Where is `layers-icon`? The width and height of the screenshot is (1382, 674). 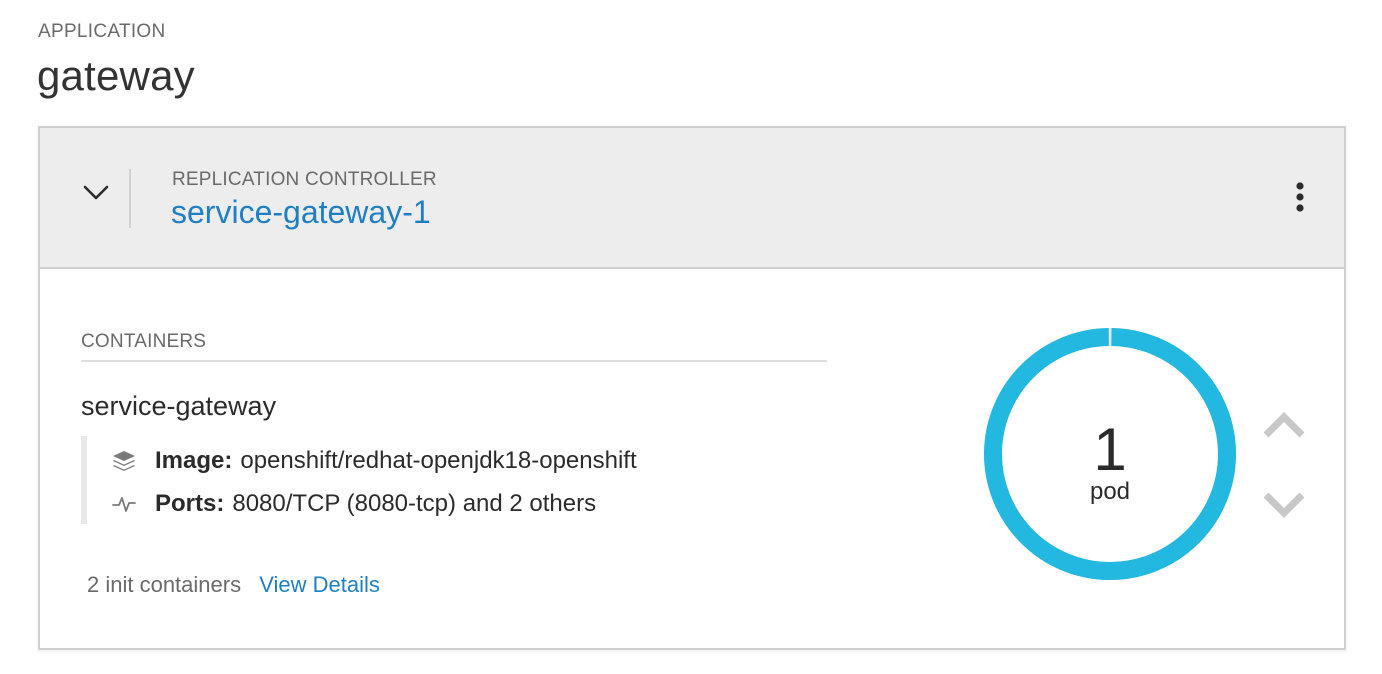
layers-icon is located at coordinates (124, 461).